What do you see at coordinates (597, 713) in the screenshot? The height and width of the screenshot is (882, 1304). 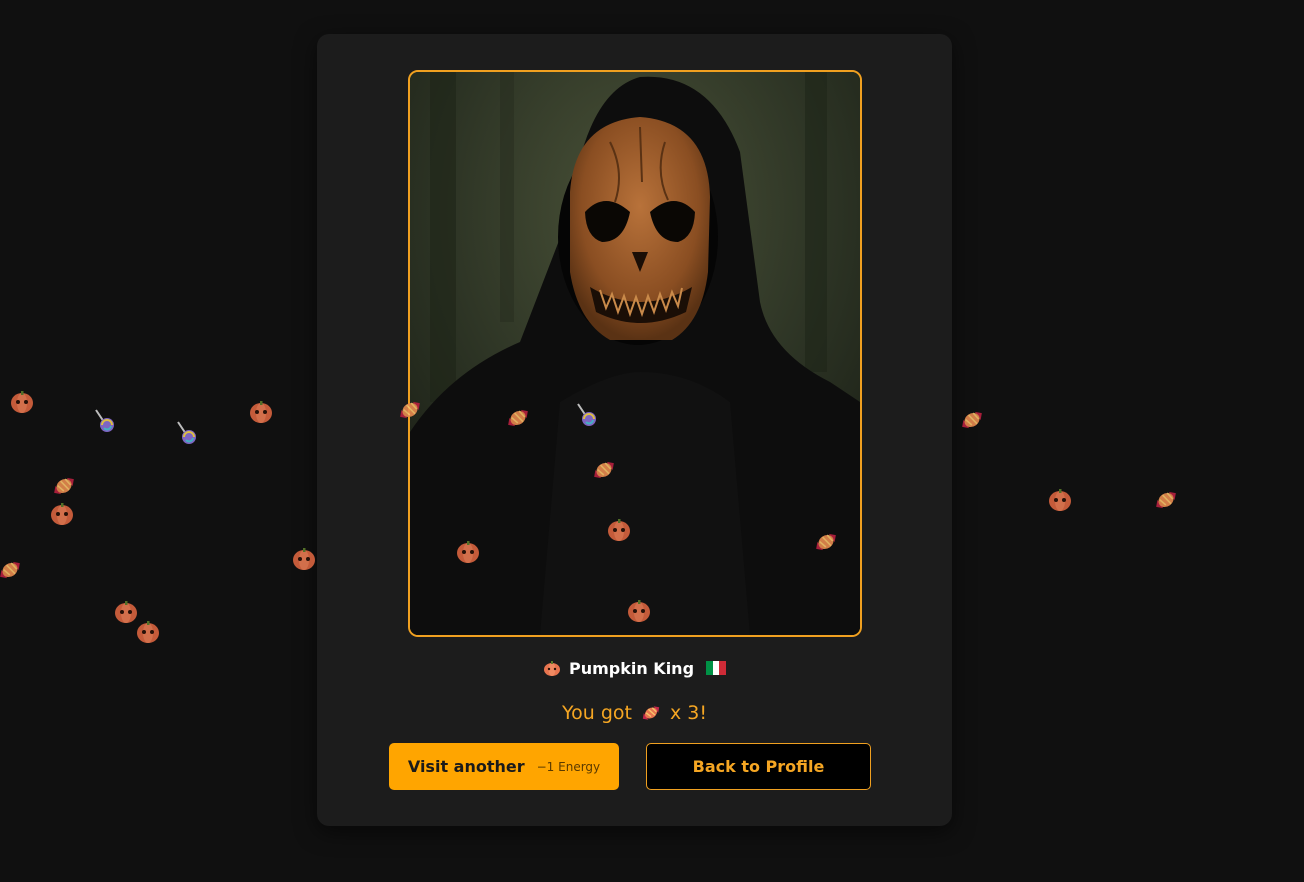 I see `reward-prefix: You got` at bounding box center [597, 713].